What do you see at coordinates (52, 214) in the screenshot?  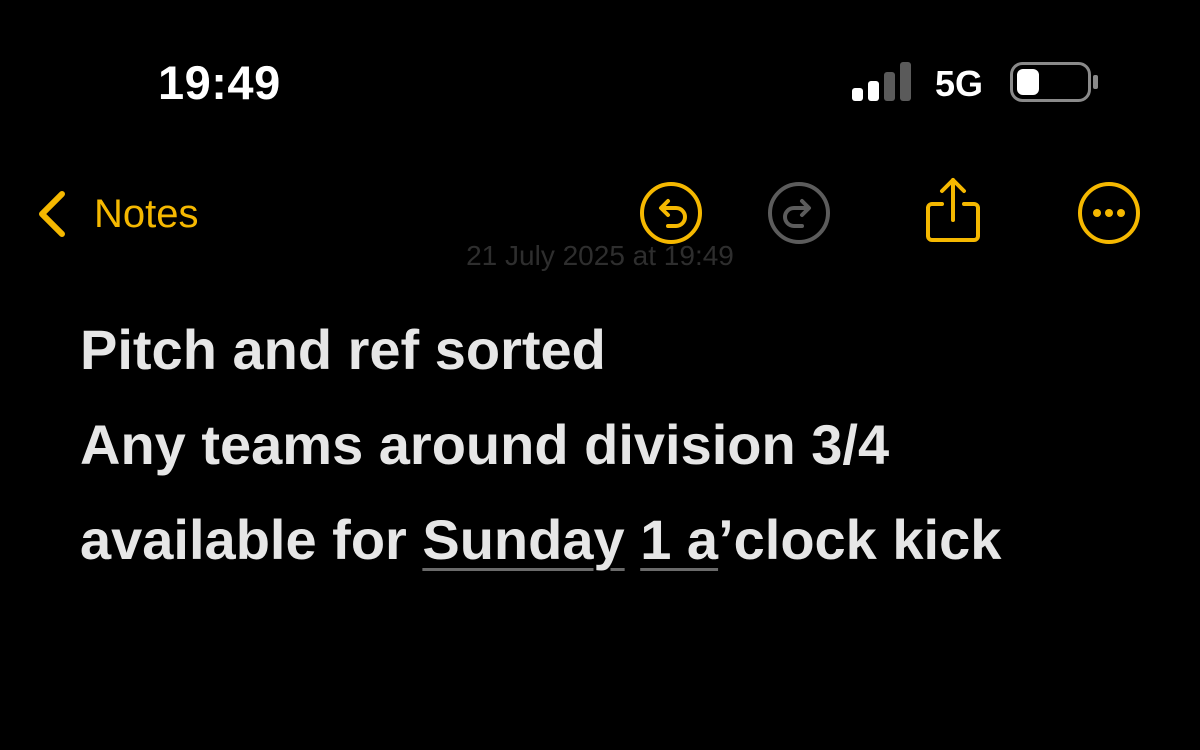 I see `chevron-left-icon` at bounding box center [52, 214].